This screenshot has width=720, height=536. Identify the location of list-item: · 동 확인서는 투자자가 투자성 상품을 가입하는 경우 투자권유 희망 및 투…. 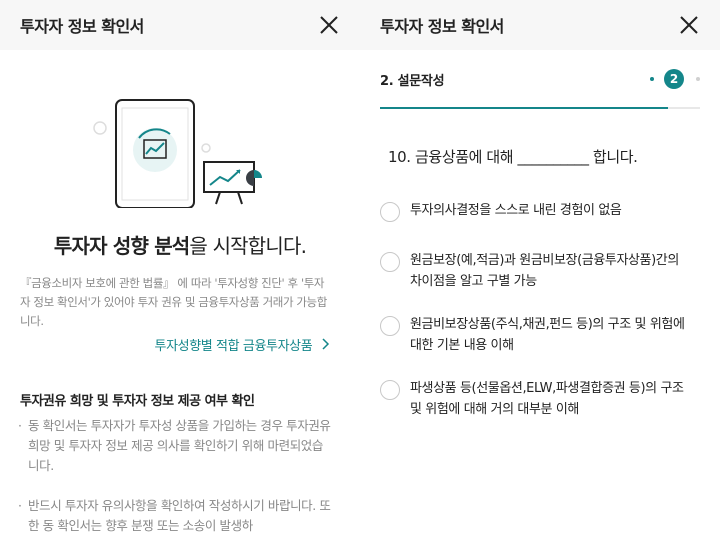
(175, 446).